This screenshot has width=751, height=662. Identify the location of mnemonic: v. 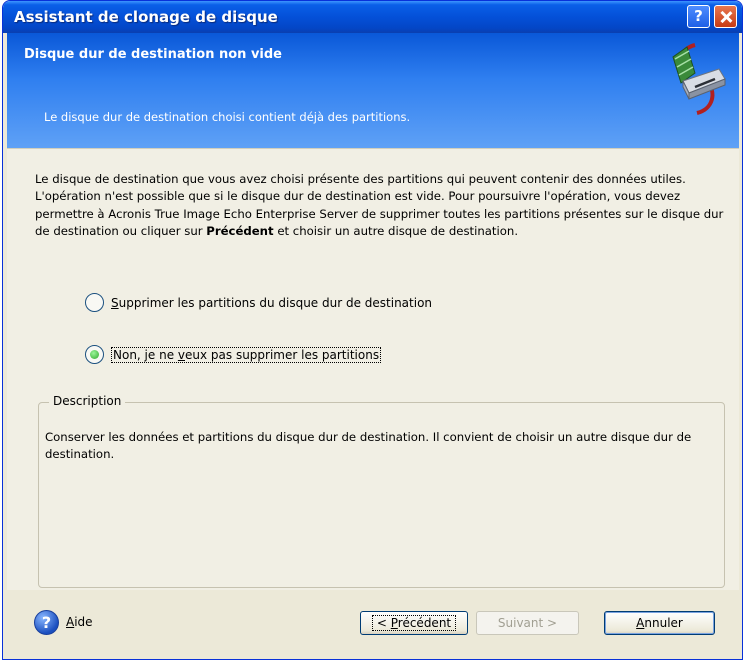
(181, 354).